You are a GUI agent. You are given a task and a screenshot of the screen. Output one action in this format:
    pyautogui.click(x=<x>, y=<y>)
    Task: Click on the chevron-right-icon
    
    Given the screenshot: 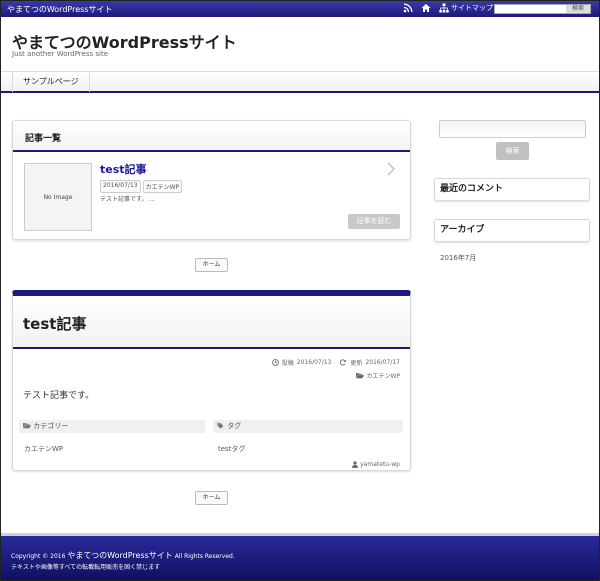 What is the action you would take?
    pyautogui.click(x=391, y=169)
    